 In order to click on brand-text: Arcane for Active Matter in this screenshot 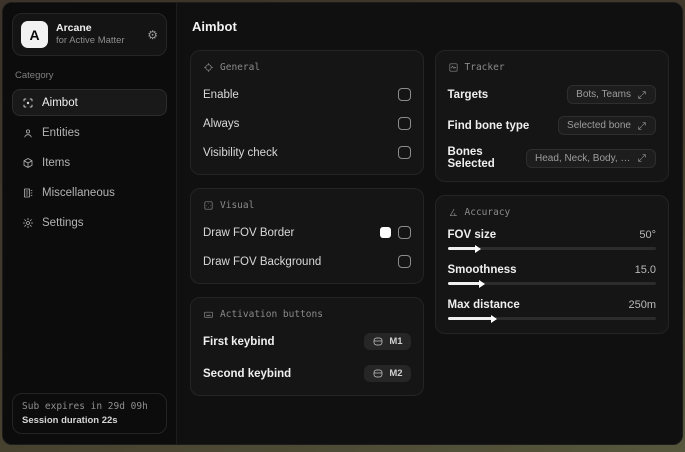, I will do `click(97, 34)`.